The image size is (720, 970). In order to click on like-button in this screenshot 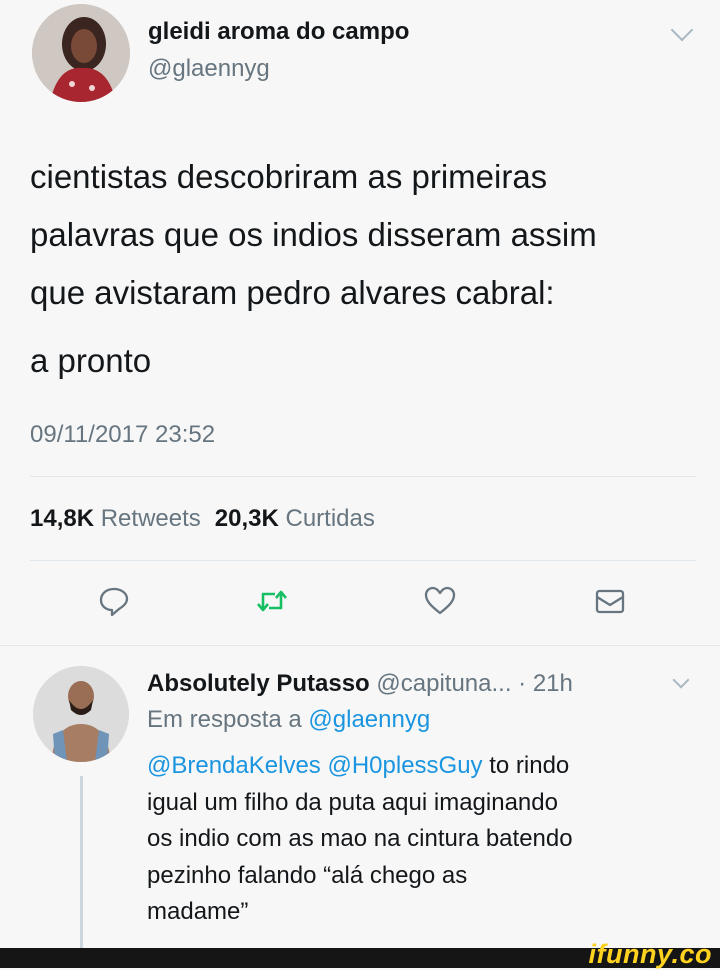, I will do `click(440, 601)`.